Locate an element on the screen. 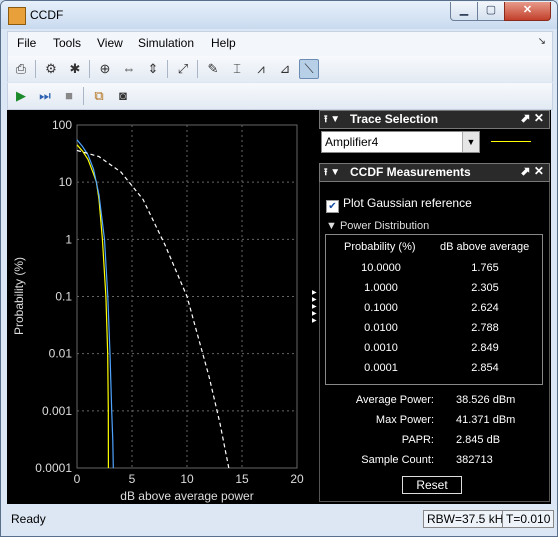  max-power-label: Max Power: is located at coordinates (404, 420).